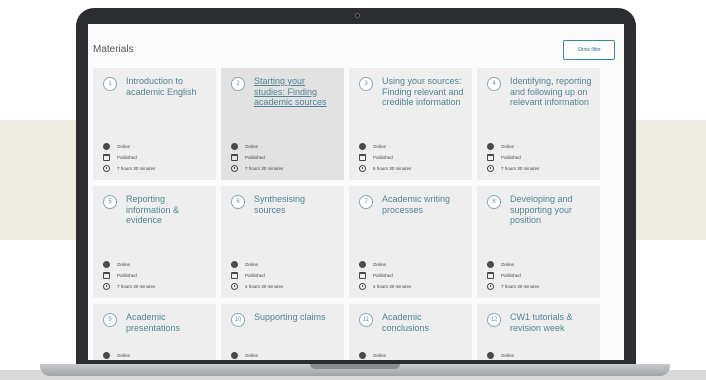  What do you see at coordinates (366, 320) in the screenshot?
I see `card-number: 11` at bounding box center [366, 320].